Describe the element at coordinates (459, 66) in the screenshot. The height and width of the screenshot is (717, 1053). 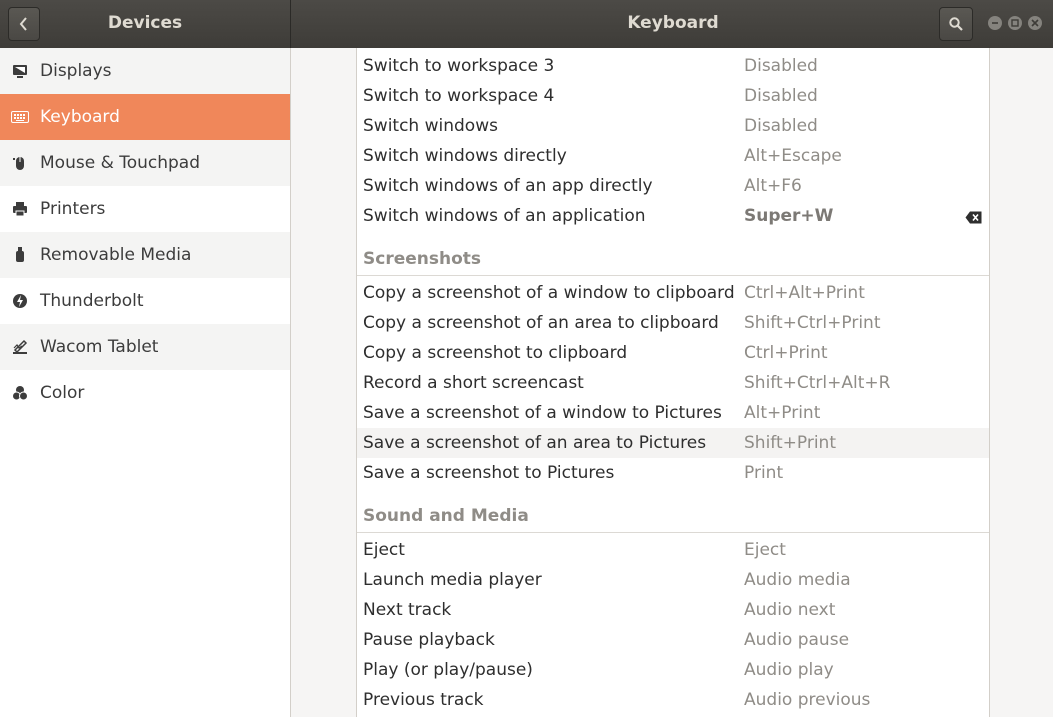
I see `shortcut-name: Switch to workspace 3` at that location.